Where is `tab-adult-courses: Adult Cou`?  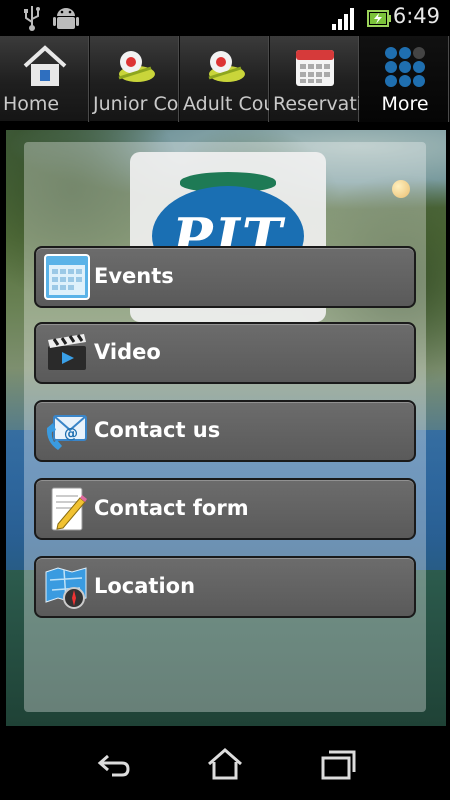
tab-adult-courses: Adult Cou is located at coordinates (225, 79).